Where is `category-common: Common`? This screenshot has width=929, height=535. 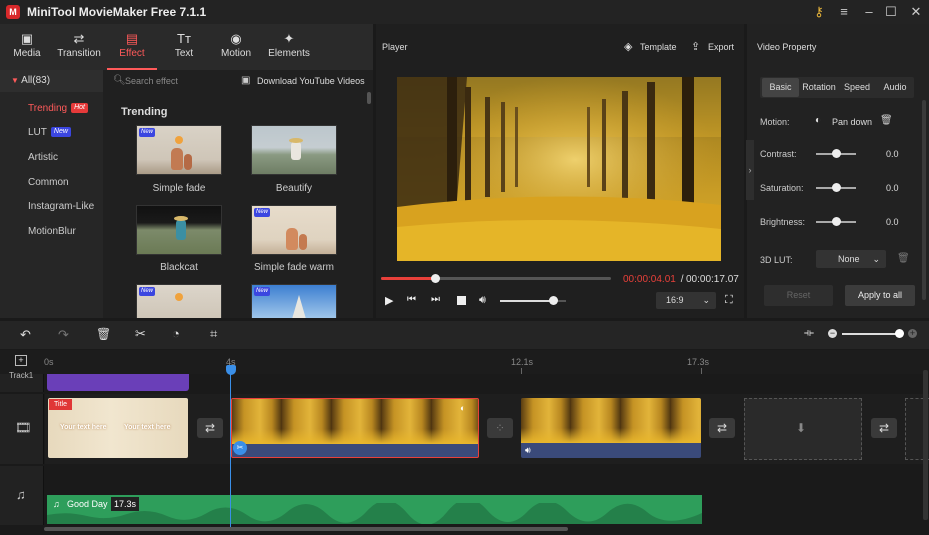 category-common: Common is located at coordinates (51, 183).